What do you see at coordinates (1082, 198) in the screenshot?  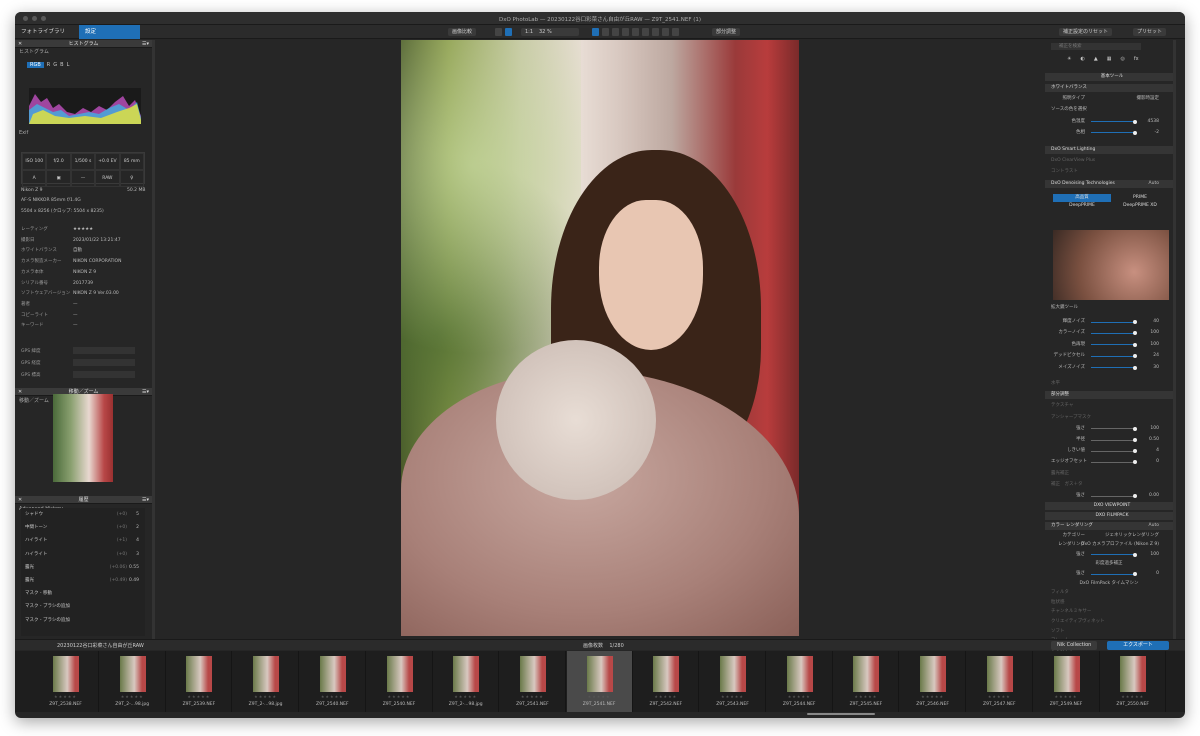 I see `denoise-tab: 高品質` at bounding box center [1082, 198].